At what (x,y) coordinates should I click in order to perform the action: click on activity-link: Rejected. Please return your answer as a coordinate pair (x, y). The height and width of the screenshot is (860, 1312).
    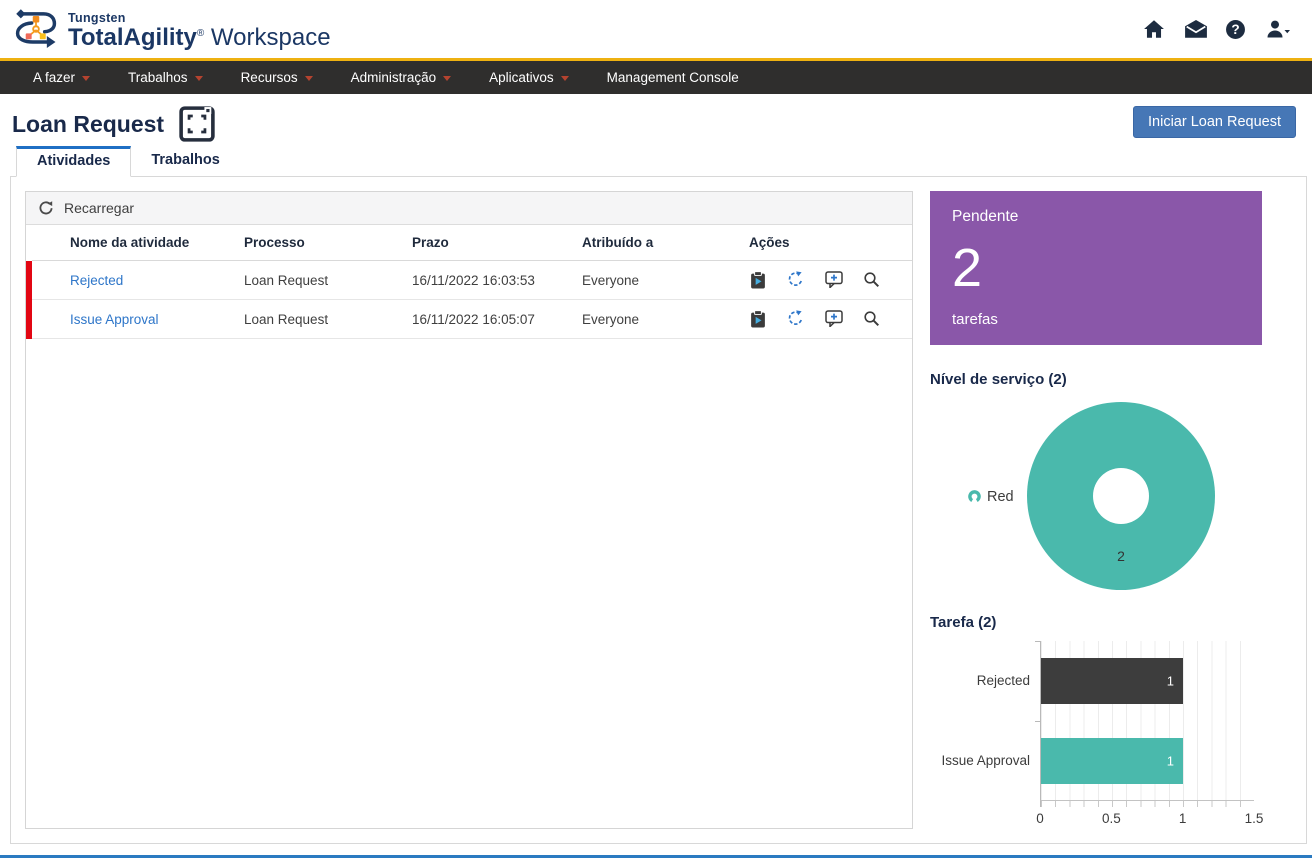
    Looking at the image, I should click on (96, 280).